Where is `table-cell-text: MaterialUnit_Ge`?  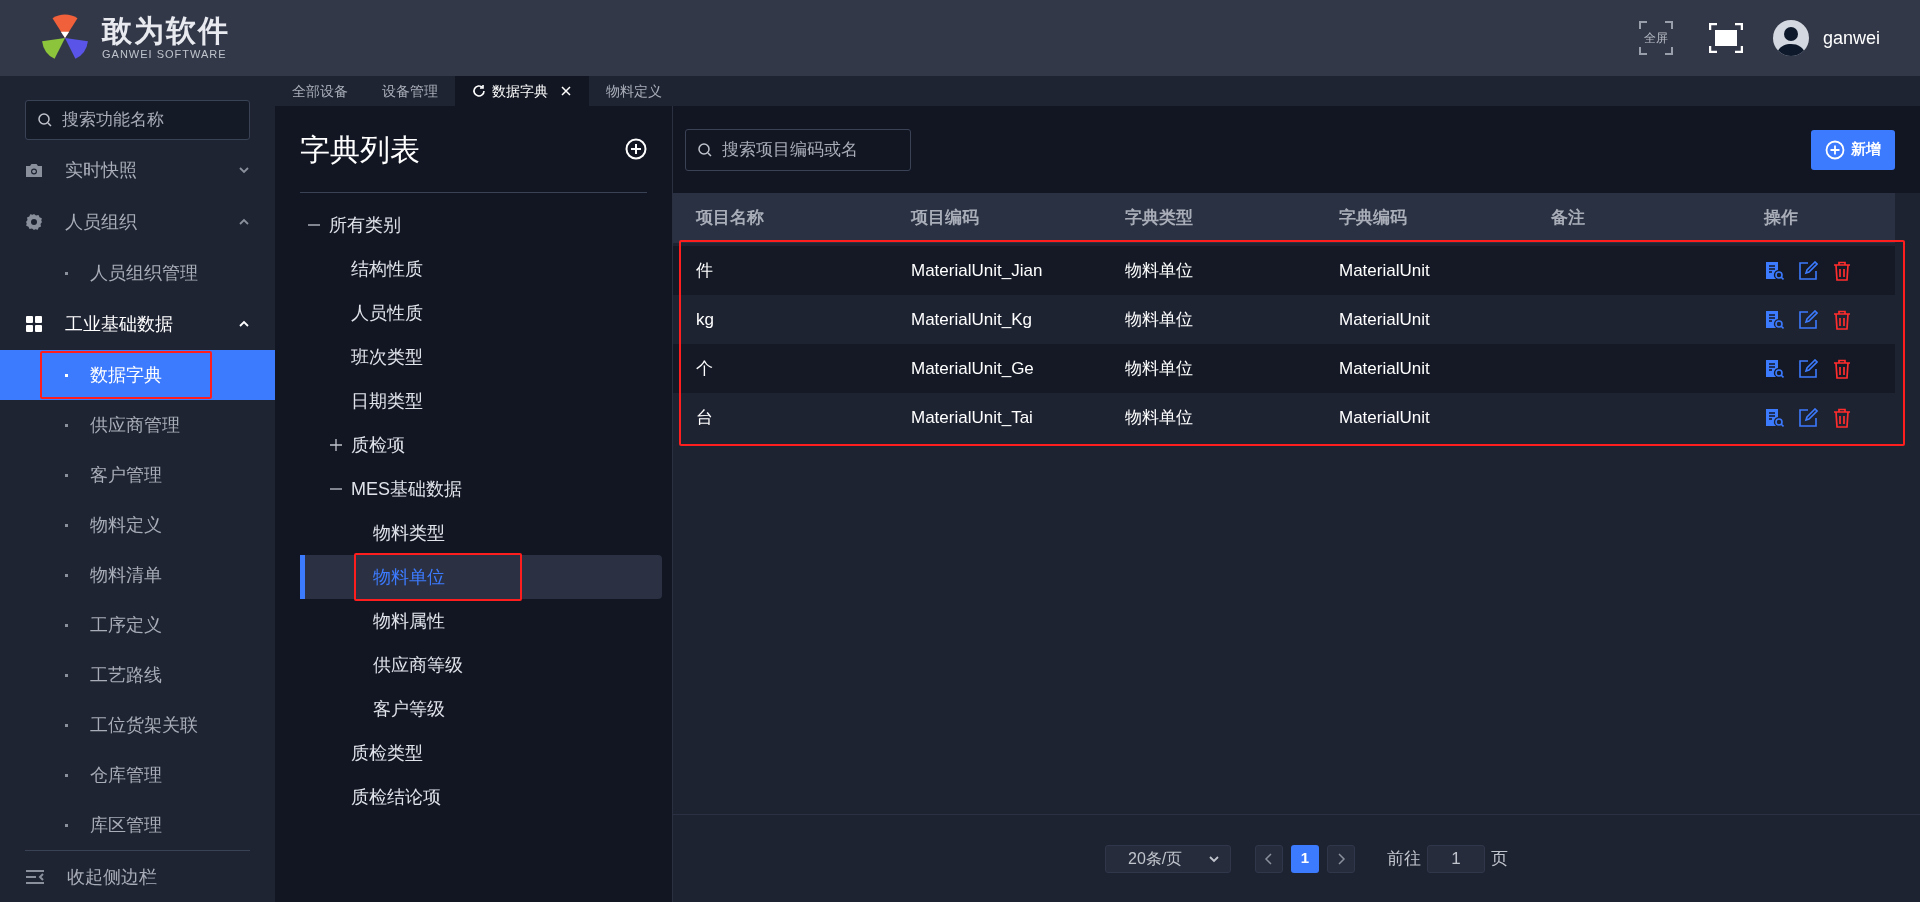 table-cell-text: MaterialUnit_Ge is located at coordinates (973, 368).